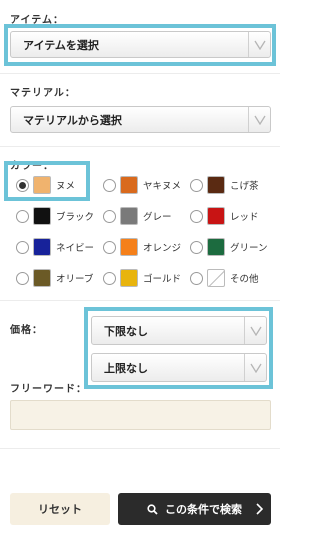 The width and height of the screenshot is (320, 551). Describe the element at coordinates (126, 331) in the screenshot. I see `price-min-value: 下限なし` at that location.